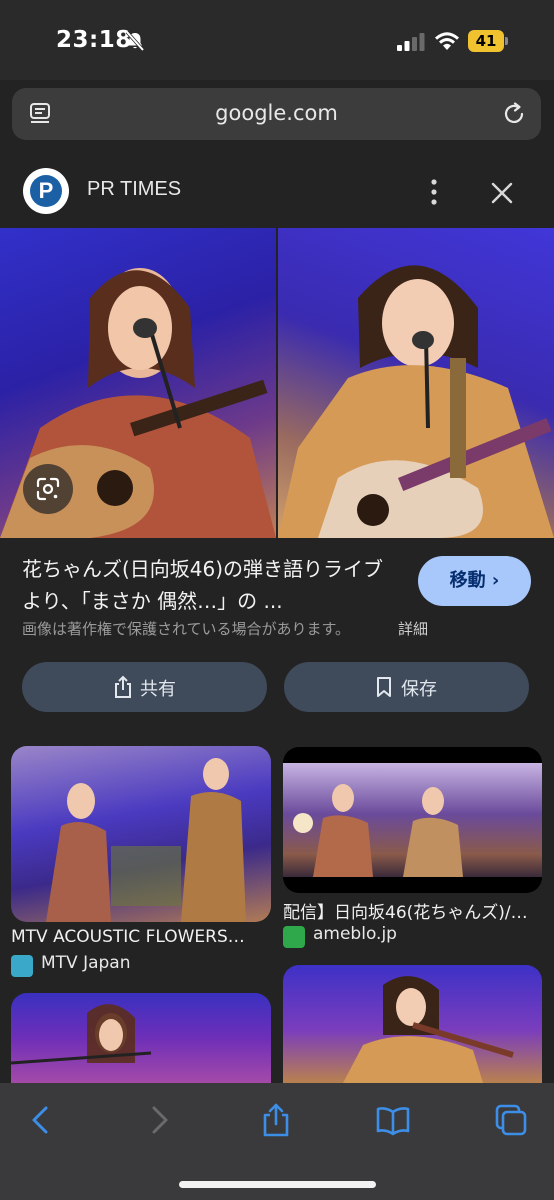 The height and width of the screenshot is (1200, 554). Describe the element at coordinates (393, 1120) in the screenshot. I see `bookmarks-icon` at that location.